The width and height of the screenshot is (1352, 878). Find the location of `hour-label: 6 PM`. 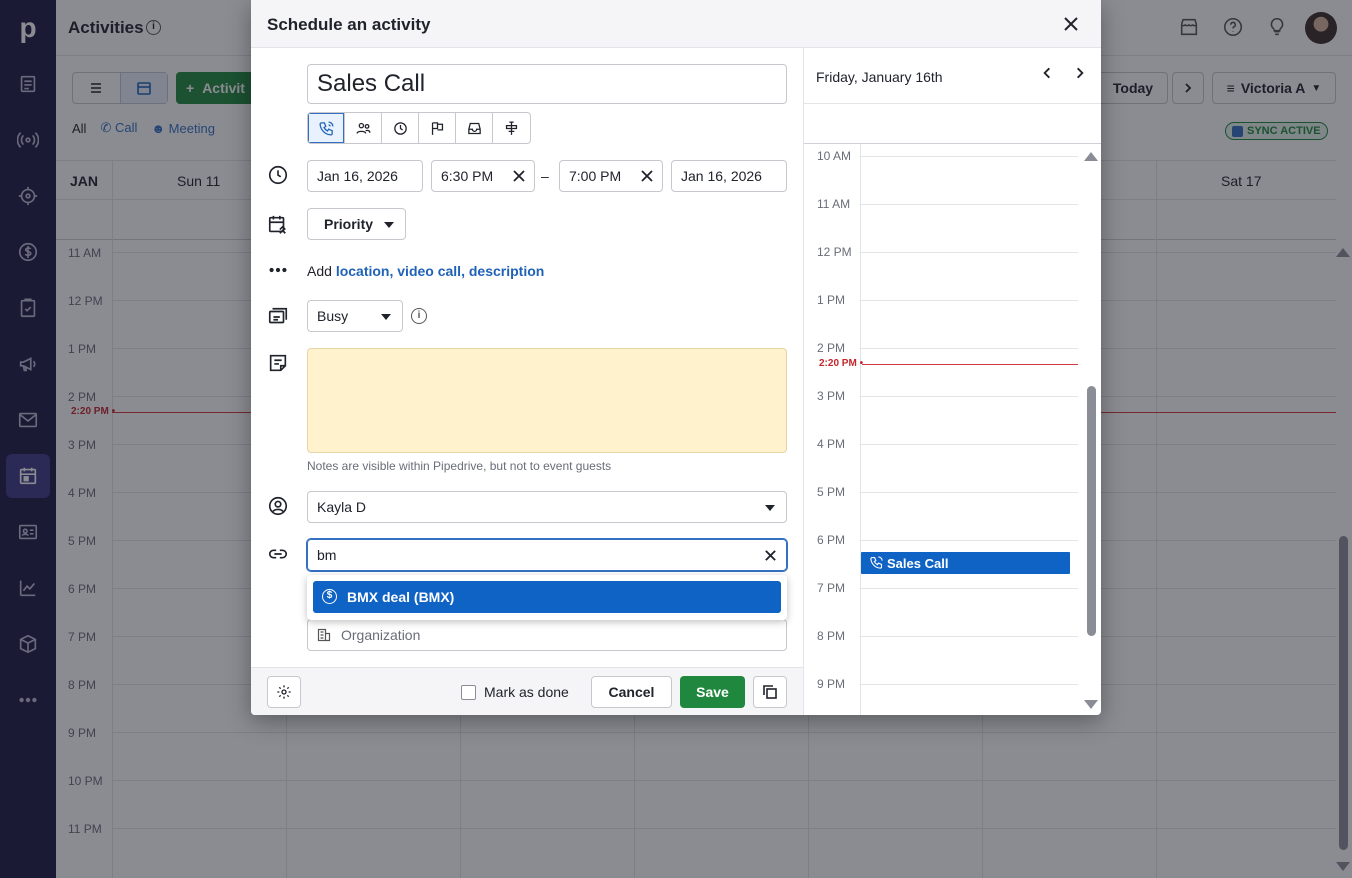

hour-label: 6 PM is located at coordinates (831, 540).